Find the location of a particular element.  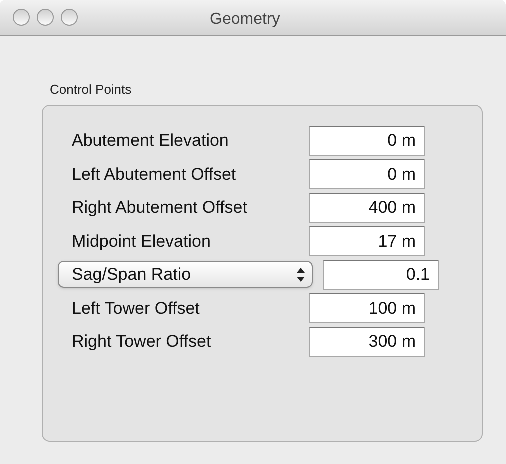

window-title: Geometry is located at coordinates (245, 20).